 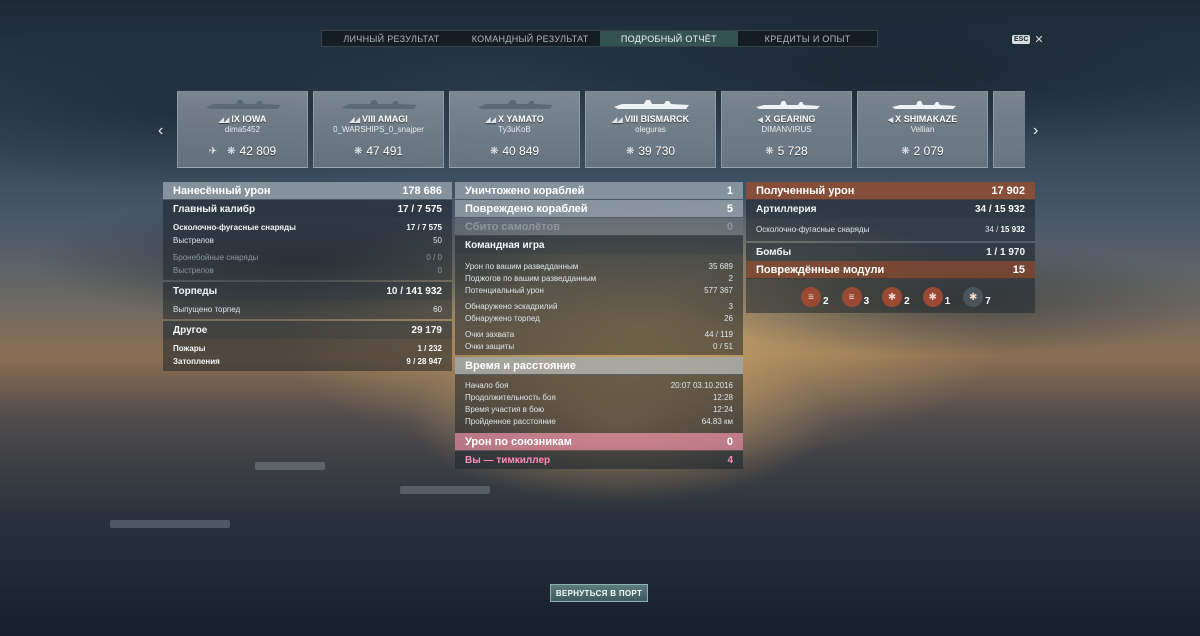 What do you see at coordinates (855, 297) in the screenshot?
I see `module-item: ≡ 3` at bounding box center [855, 297].